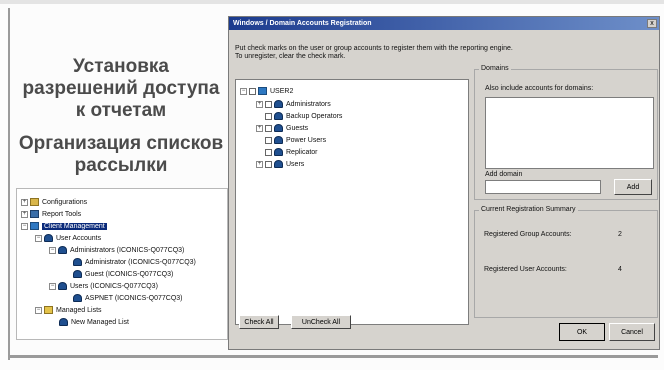 This screenshot has height=370, width=664. Describe the element at coordinates (297, 128) in the screenshot. I see `tree-item-label: Guests` at that location.